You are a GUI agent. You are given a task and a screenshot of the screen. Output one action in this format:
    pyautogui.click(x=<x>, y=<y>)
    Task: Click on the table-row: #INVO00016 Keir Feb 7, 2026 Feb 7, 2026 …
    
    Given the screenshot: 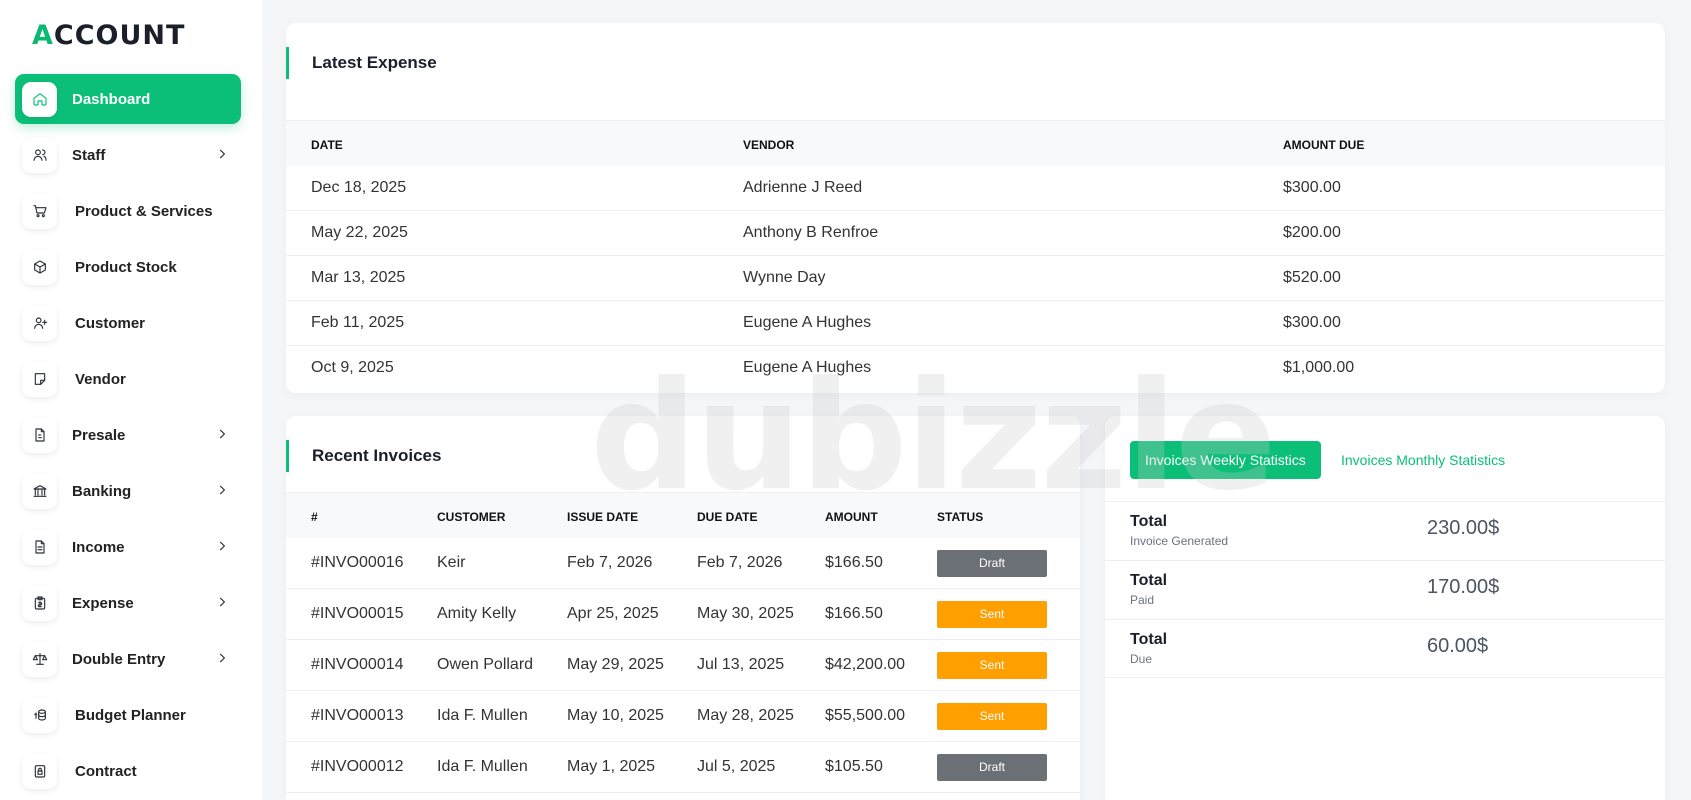 What is the action you would take?
    pyautogui.click(x=683, y=563)
    